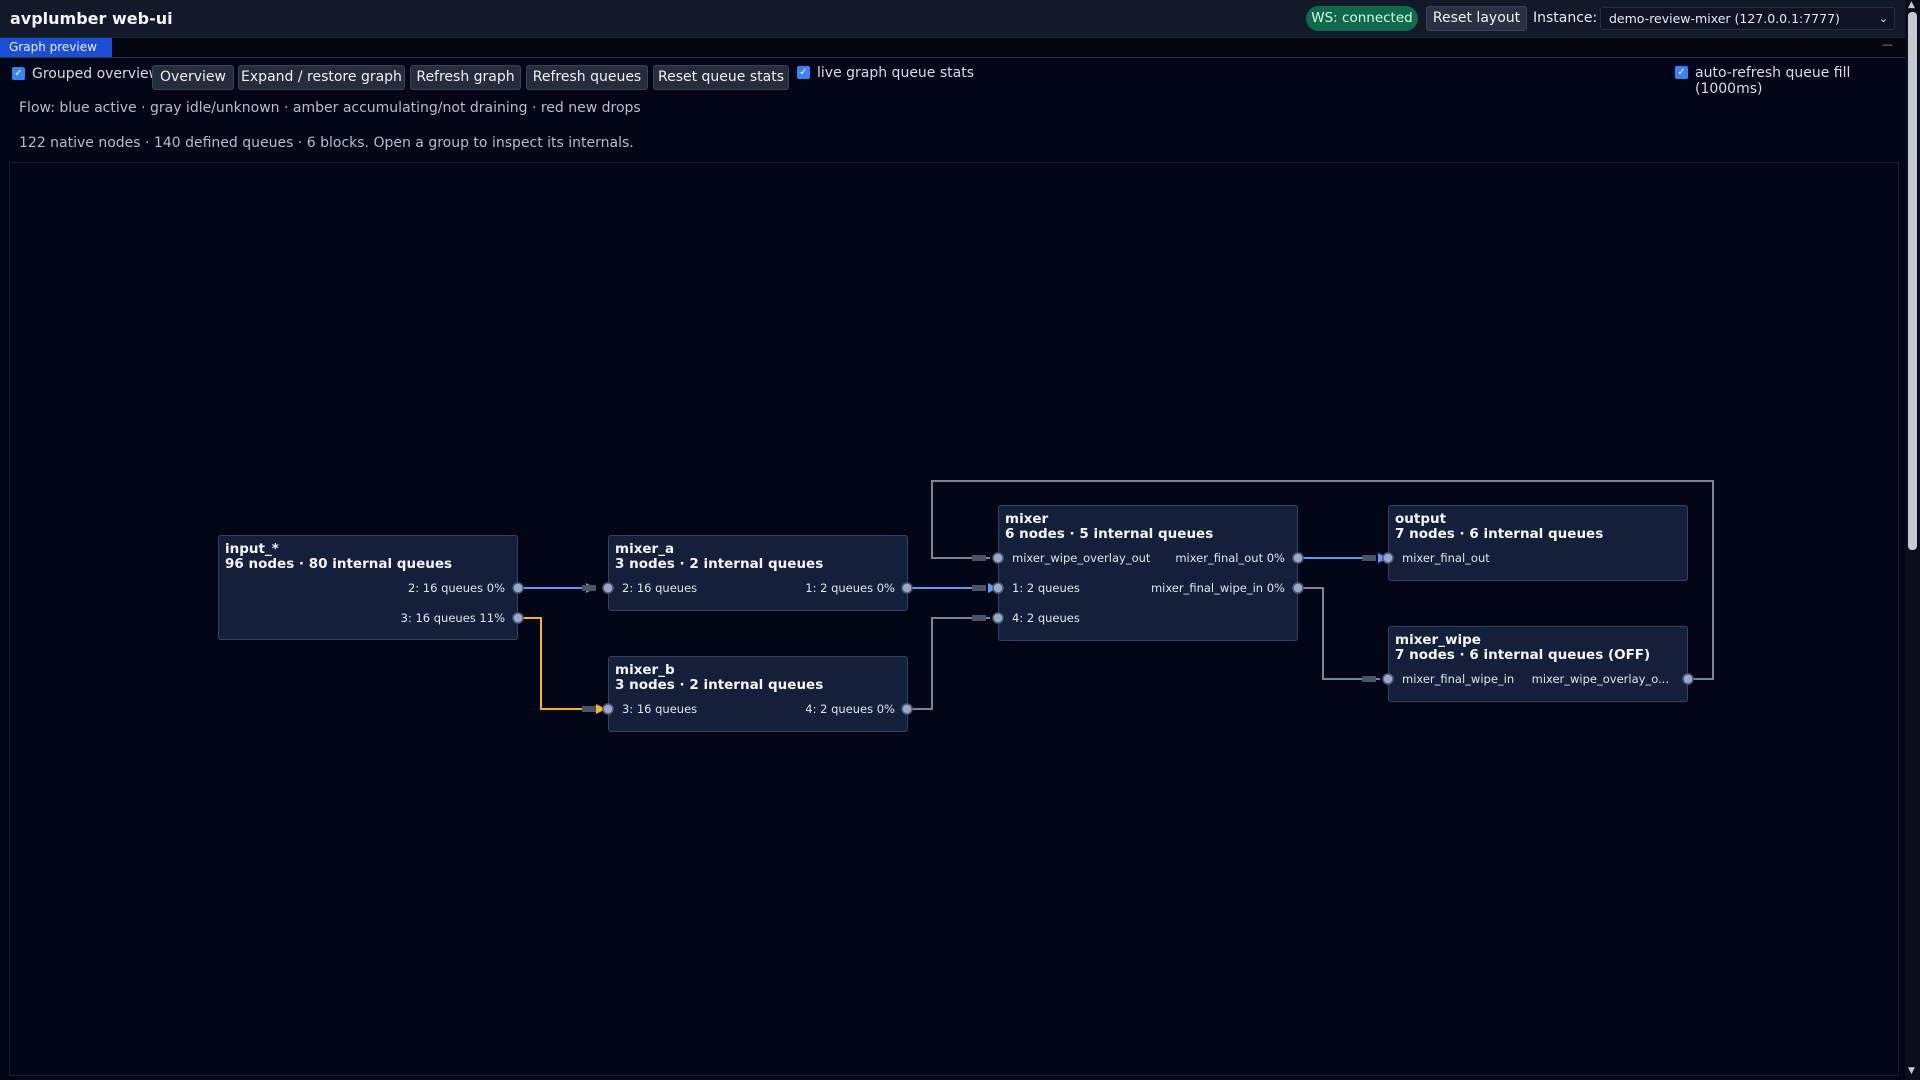  Describe the element at coordinates (1217, 588) in the screenshot. I see `port-label: mixer_final_wipe_in 0%` at that location.